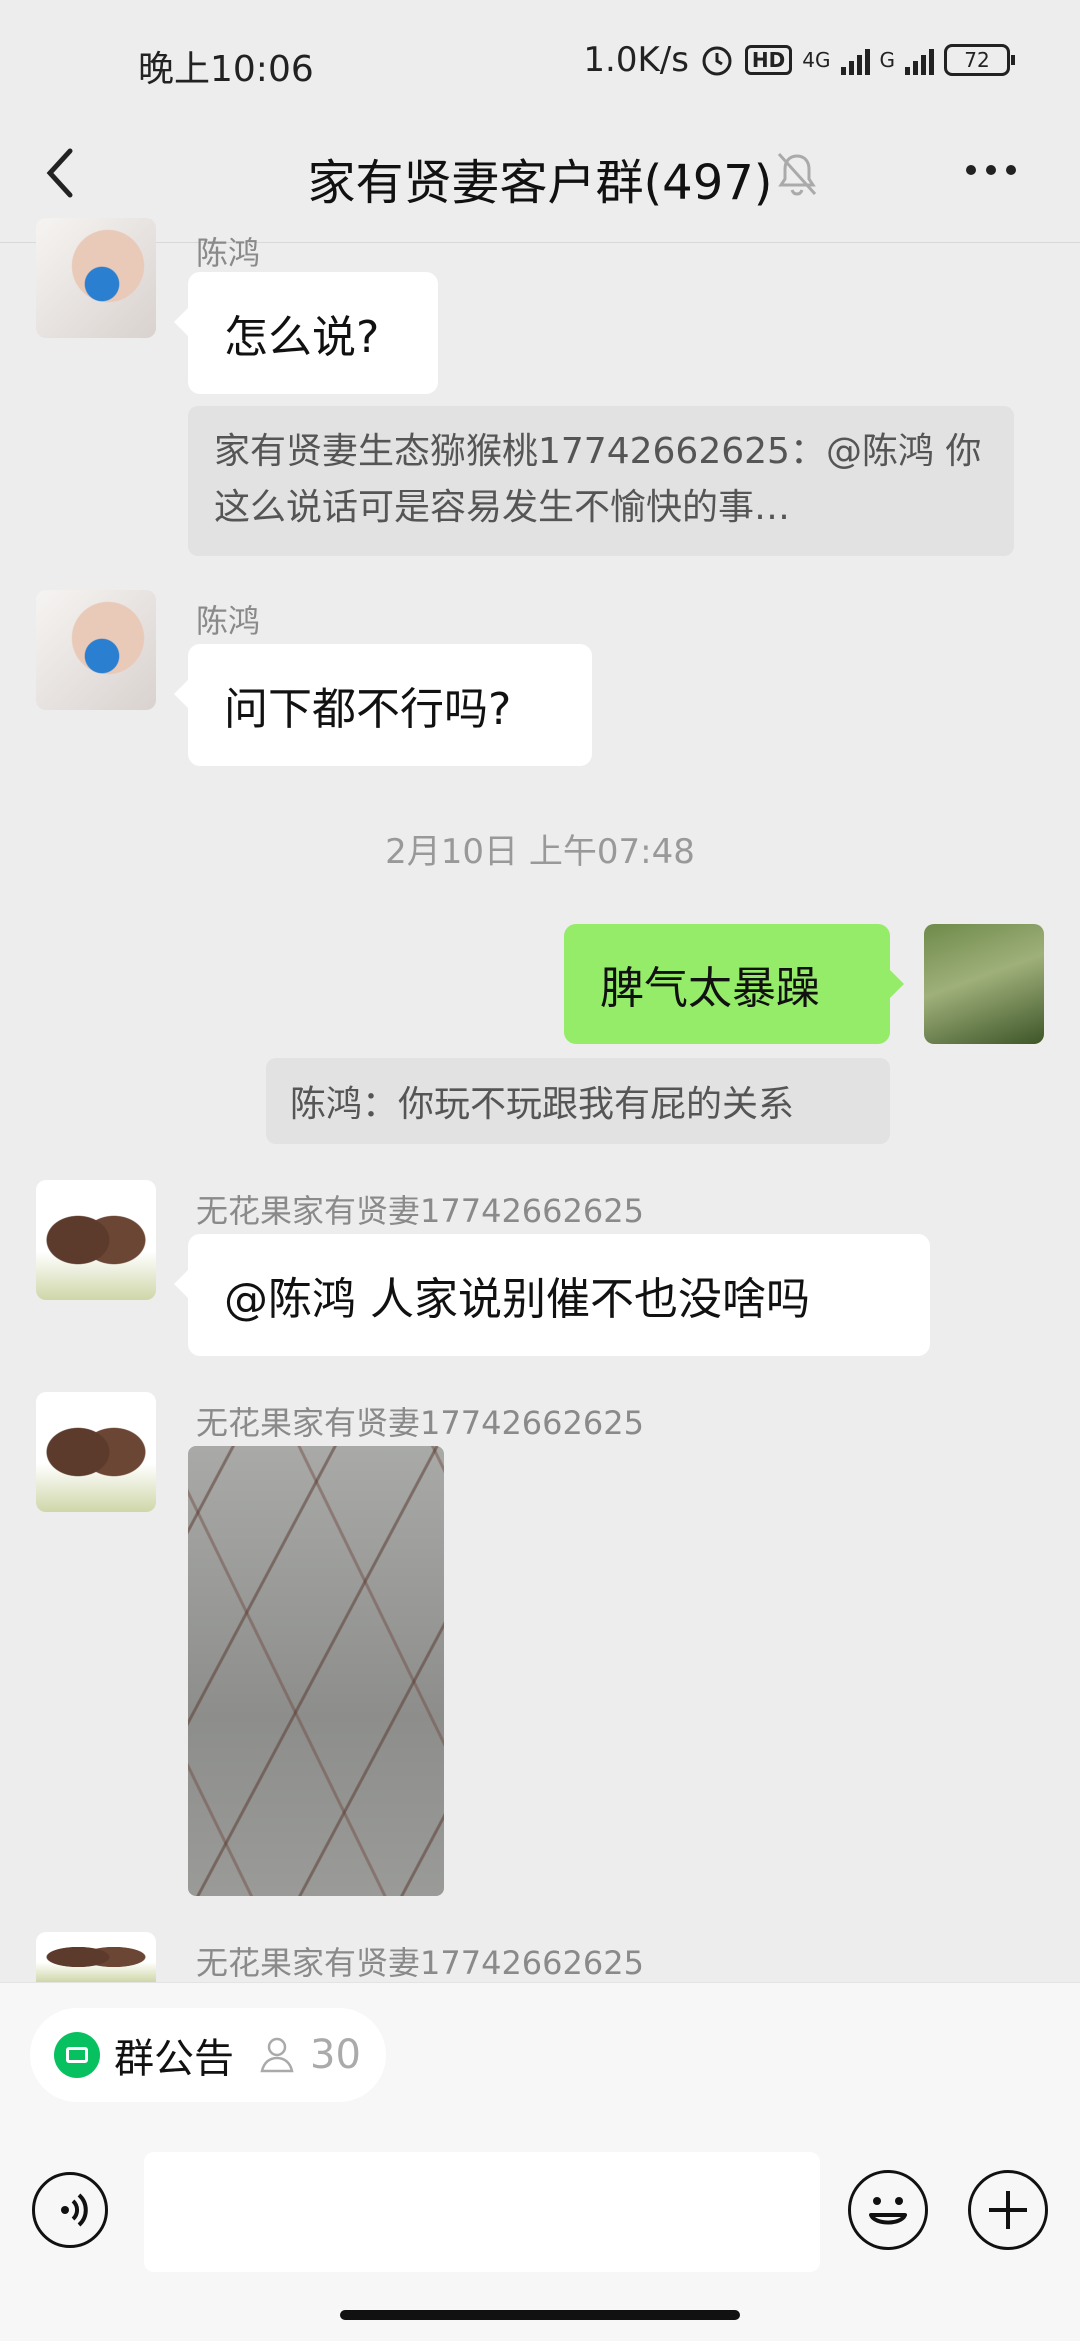 The width and height of the screenshot is (1080, 2341). What do you see at coordinates (797, 174) in the screenshot?
I see `mute-bell-icon` at bounding box center [797, 174].